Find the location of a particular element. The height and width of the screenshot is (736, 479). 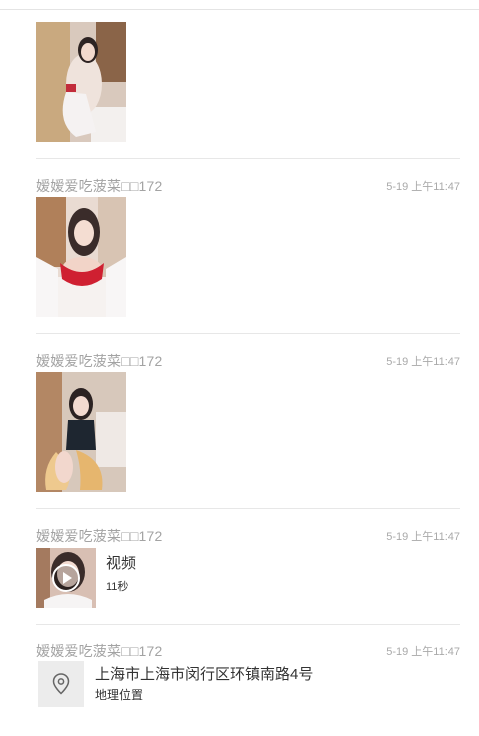

play-icon is located at coordinates (66, 578).